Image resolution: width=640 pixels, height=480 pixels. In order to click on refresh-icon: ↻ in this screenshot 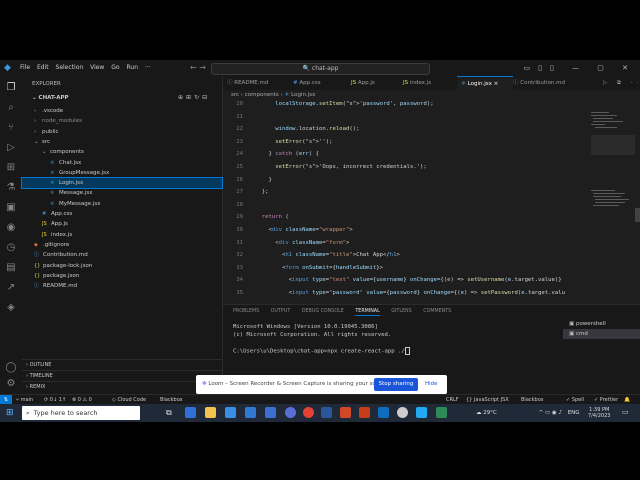, I will do `click(198, 97)`.